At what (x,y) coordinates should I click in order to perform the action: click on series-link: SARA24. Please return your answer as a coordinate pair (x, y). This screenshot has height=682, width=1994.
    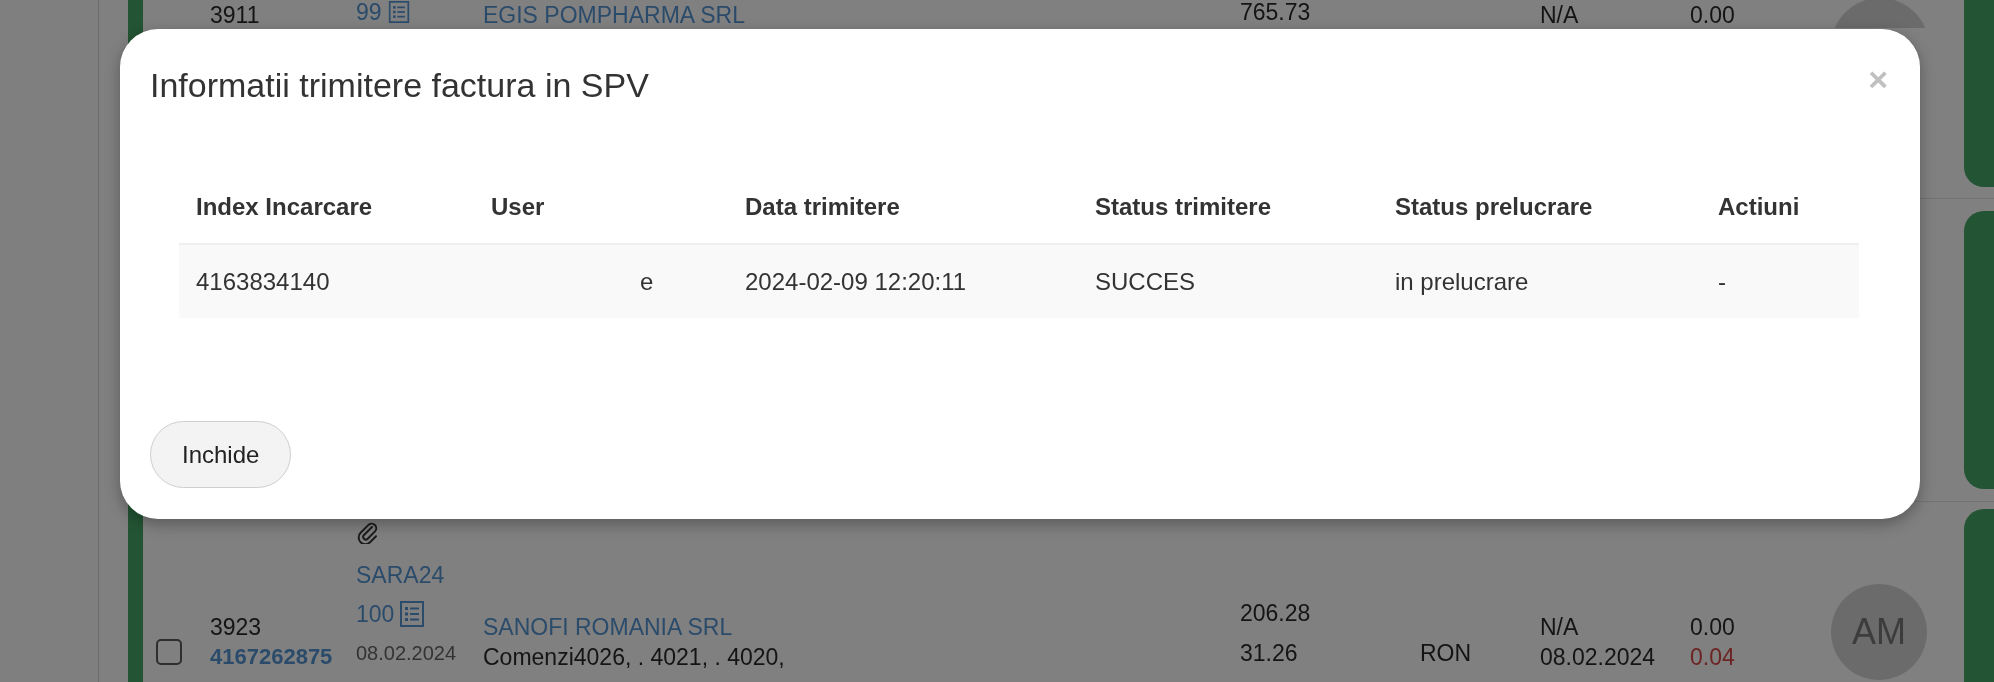
    Looking at the image, I should click on (400, 575).